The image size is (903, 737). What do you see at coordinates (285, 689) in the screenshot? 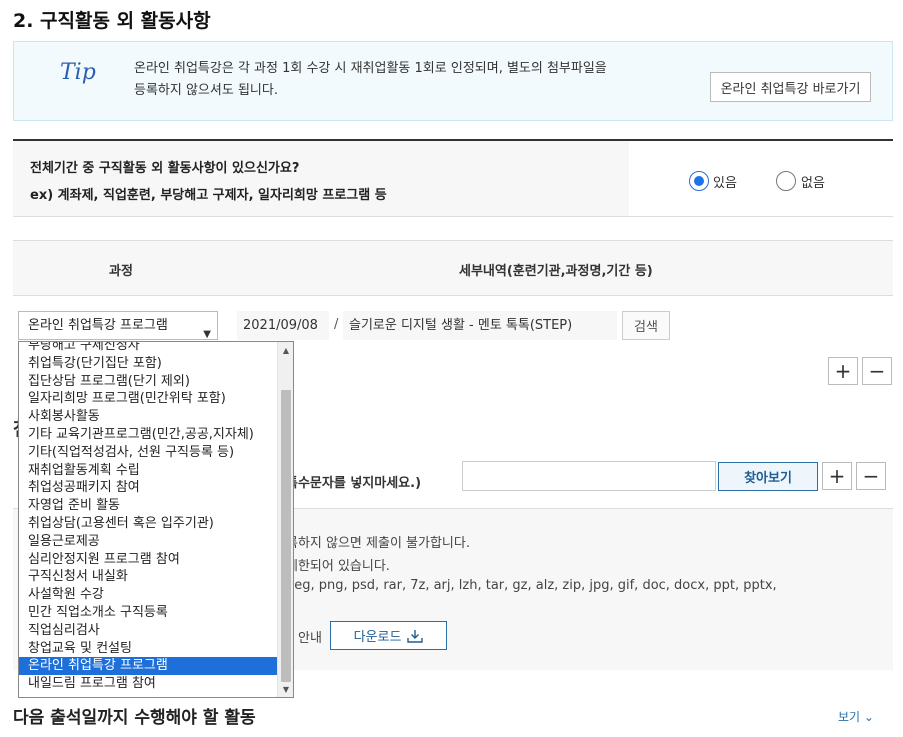
I see `scroll-down-icon: ▼` at bounding box center [285, 689].